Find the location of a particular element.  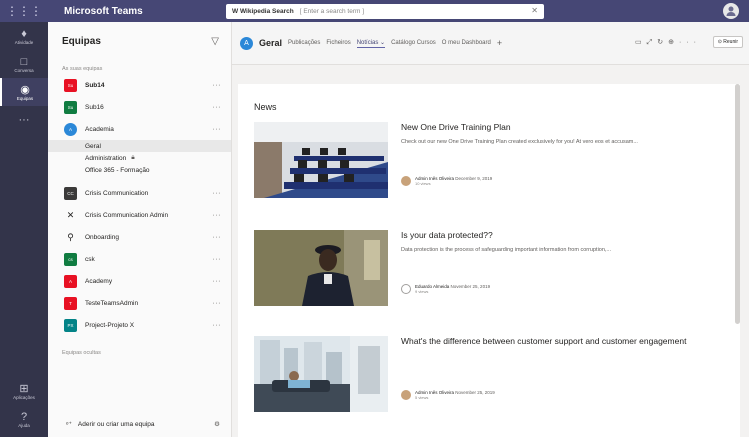

article-views: 10 views is located at coordinates (423, 183).